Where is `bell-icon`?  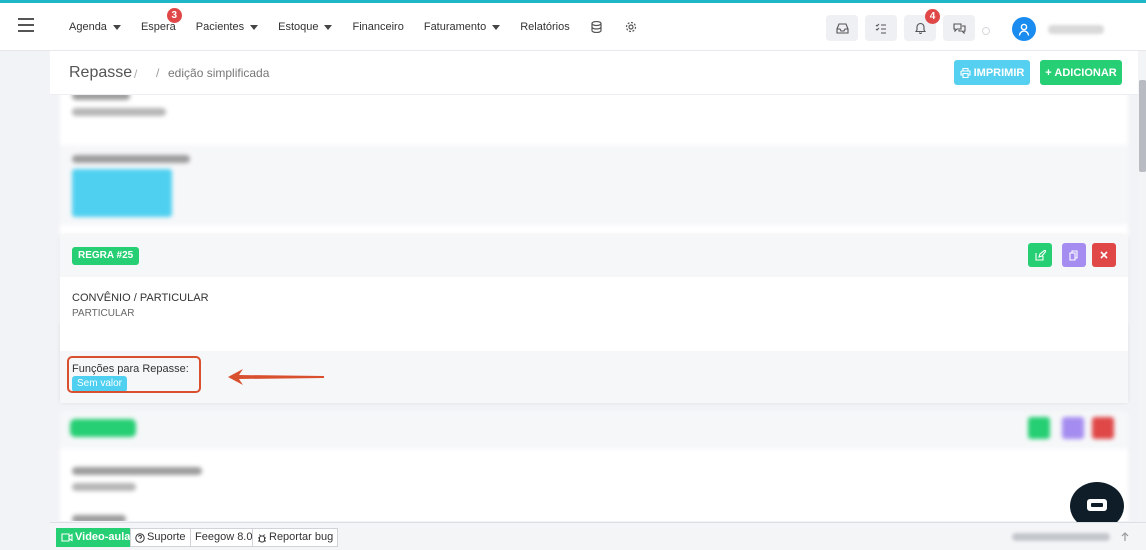
bell-icon is located at coordinates (920, 28).